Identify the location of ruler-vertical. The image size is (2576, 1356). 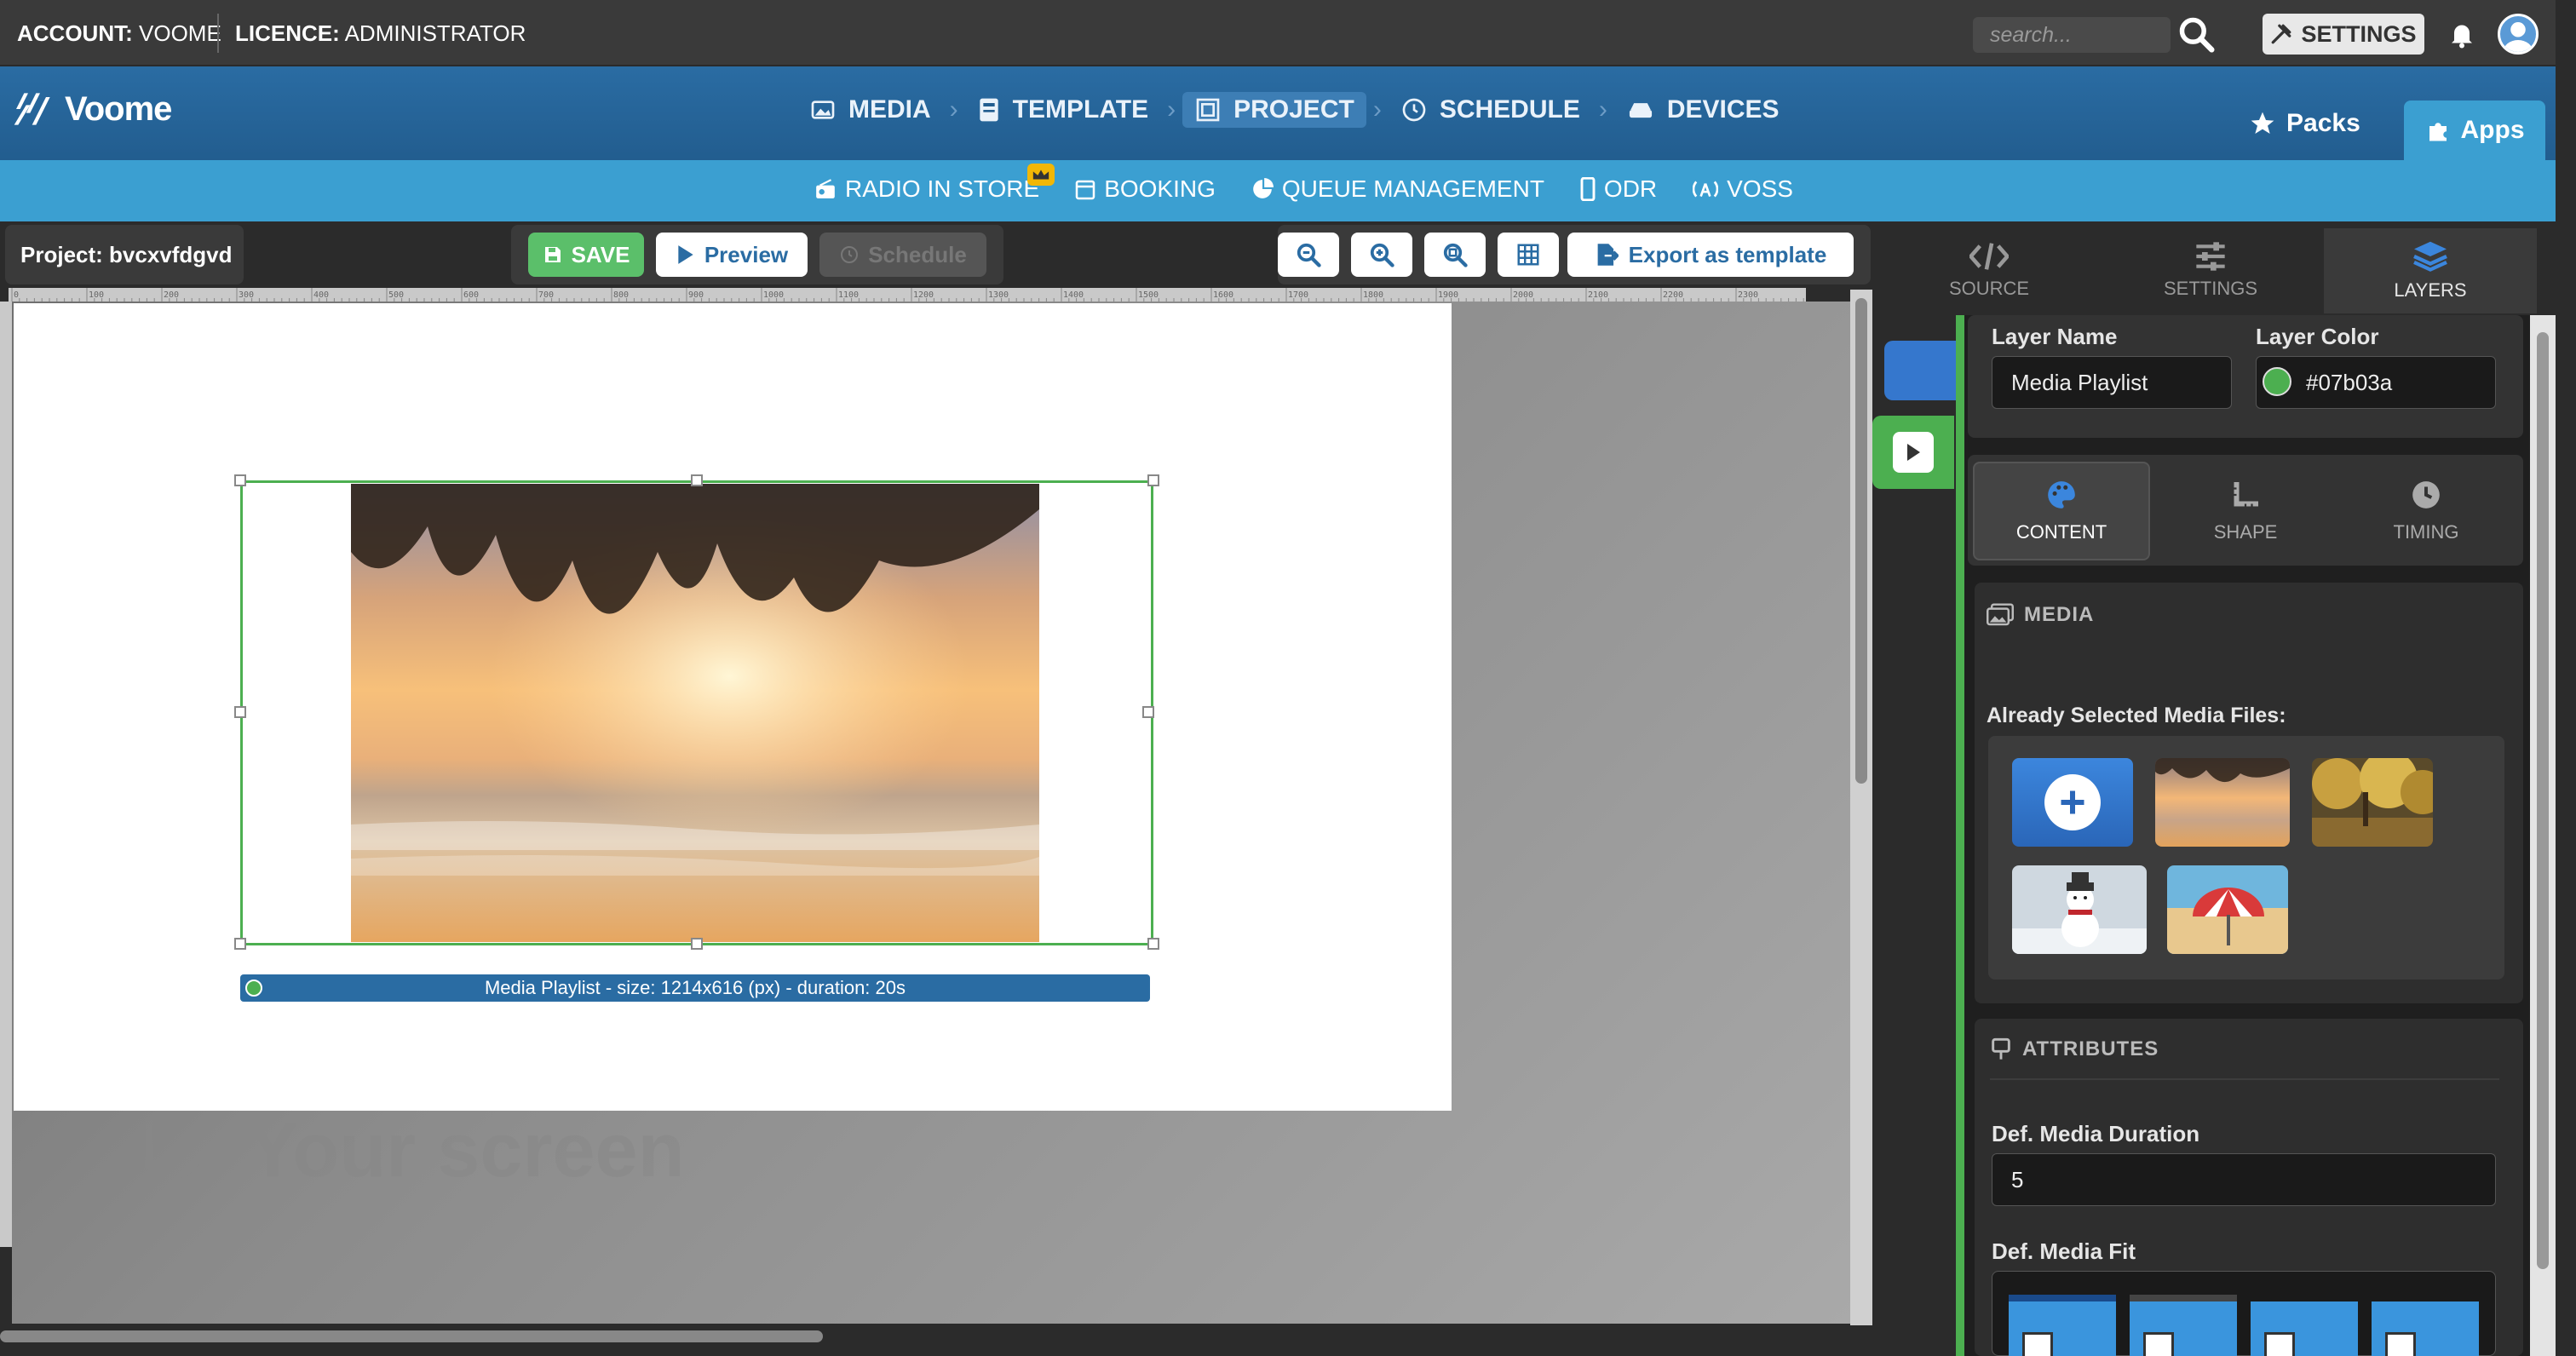
(6, 774).